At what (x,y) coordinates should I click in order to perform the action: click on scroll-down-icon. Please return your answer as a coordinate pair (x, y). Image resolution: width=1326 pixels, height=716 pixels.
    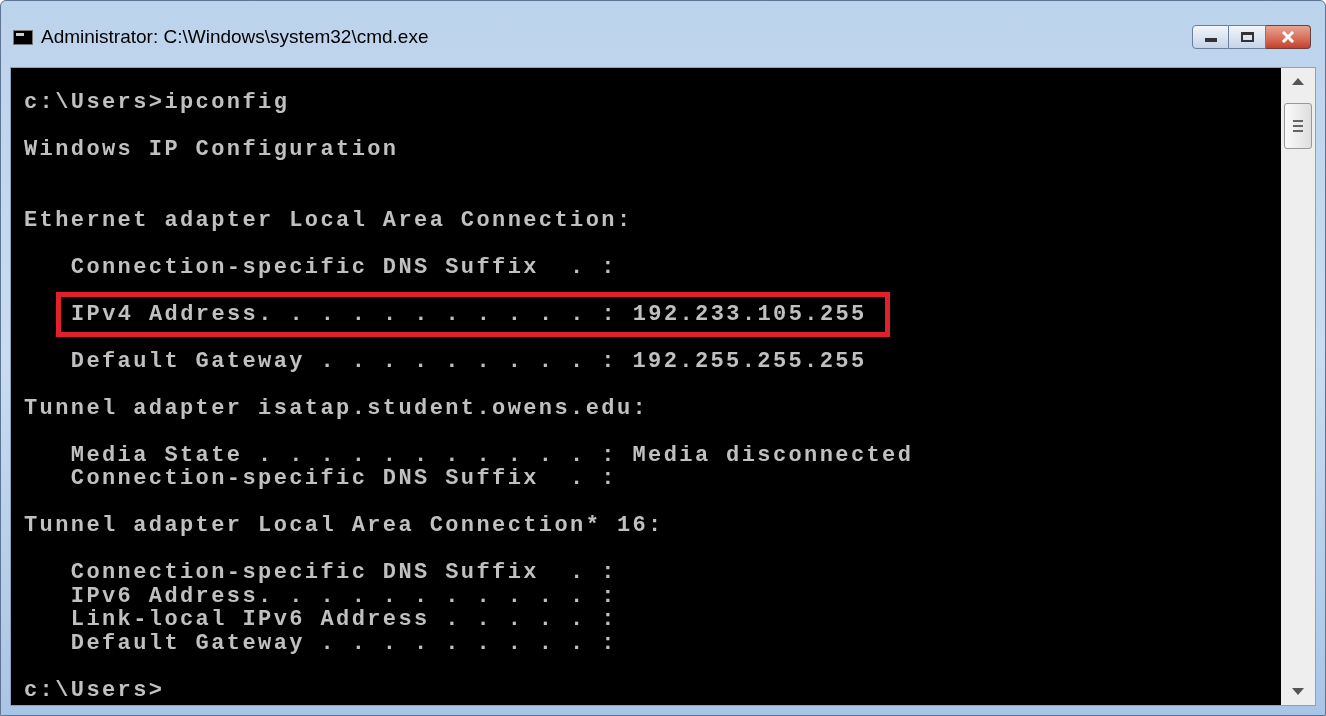
    Looking at the image, I should click on (1298, 691).